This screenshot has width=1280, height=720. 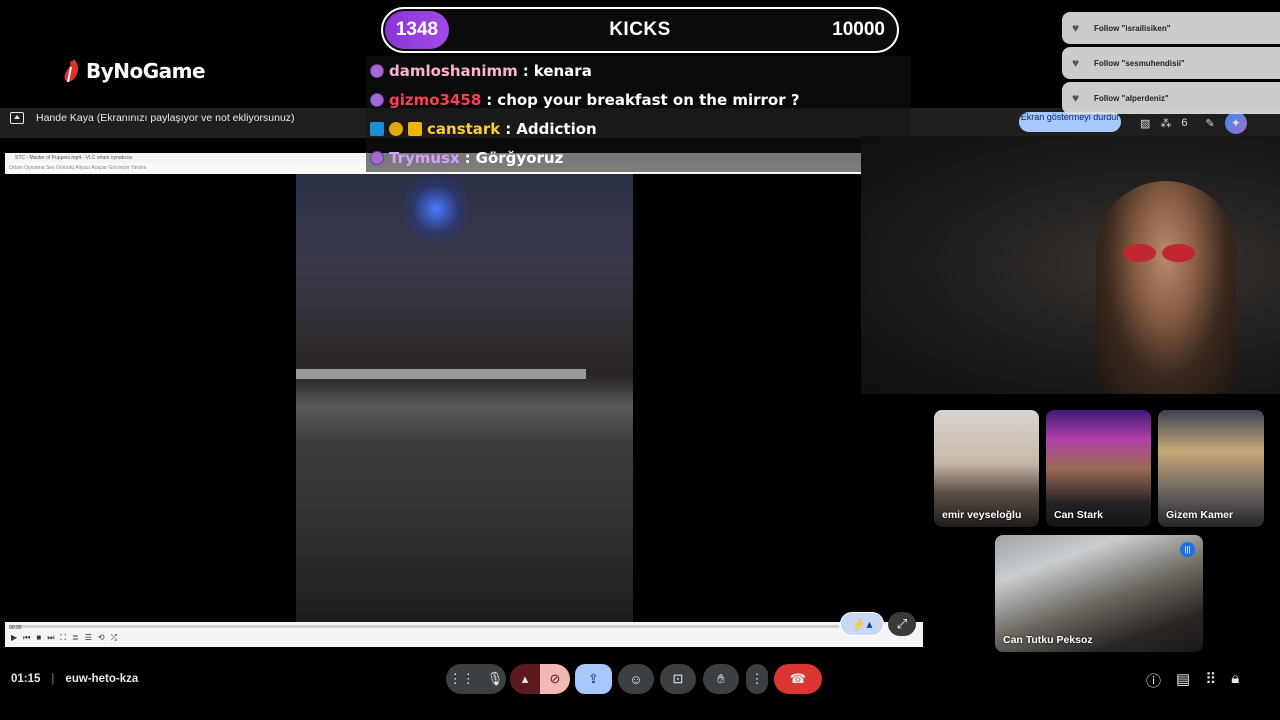 What do you see at coordinates (377, 128) in the screenshot?
I see `moderator-badge-icon` at bounding box center [377, 128].